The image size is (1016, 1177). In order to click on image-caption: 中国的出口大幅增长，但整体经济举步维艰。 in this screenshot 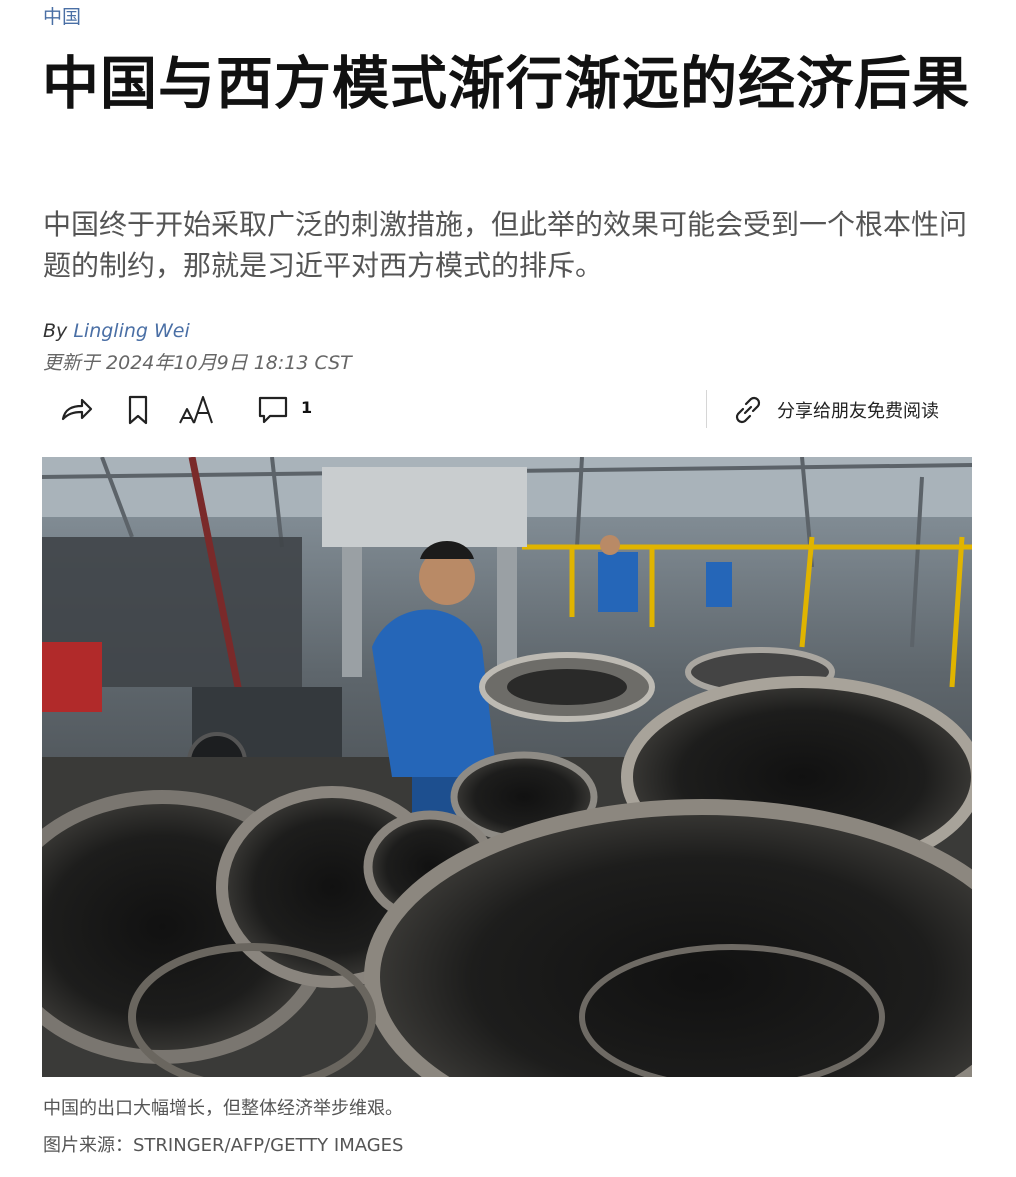, I will do `click(223, 1108)`.